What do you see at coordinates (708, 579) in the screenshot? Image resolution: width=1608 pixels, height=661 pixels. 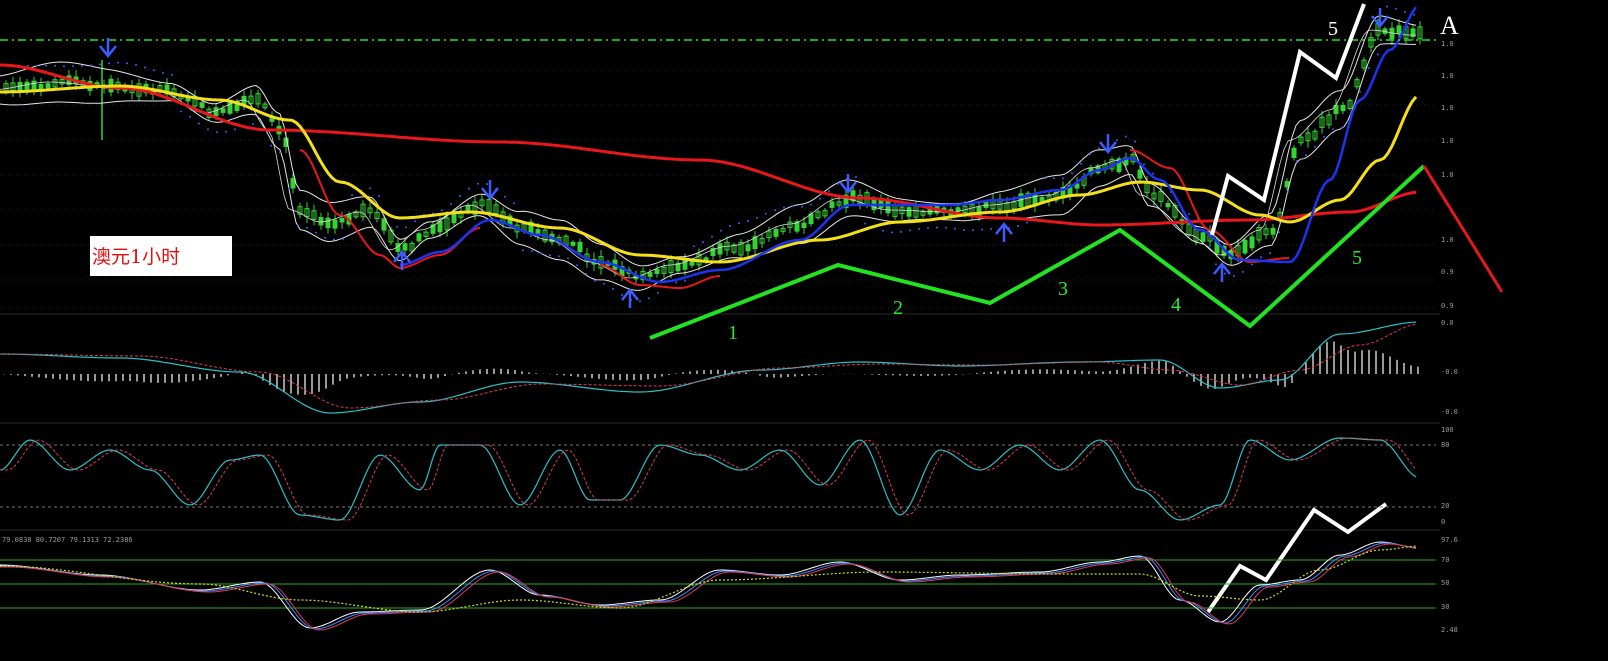 I see `stoch-line-yellow` at bounding box center [708, 579].